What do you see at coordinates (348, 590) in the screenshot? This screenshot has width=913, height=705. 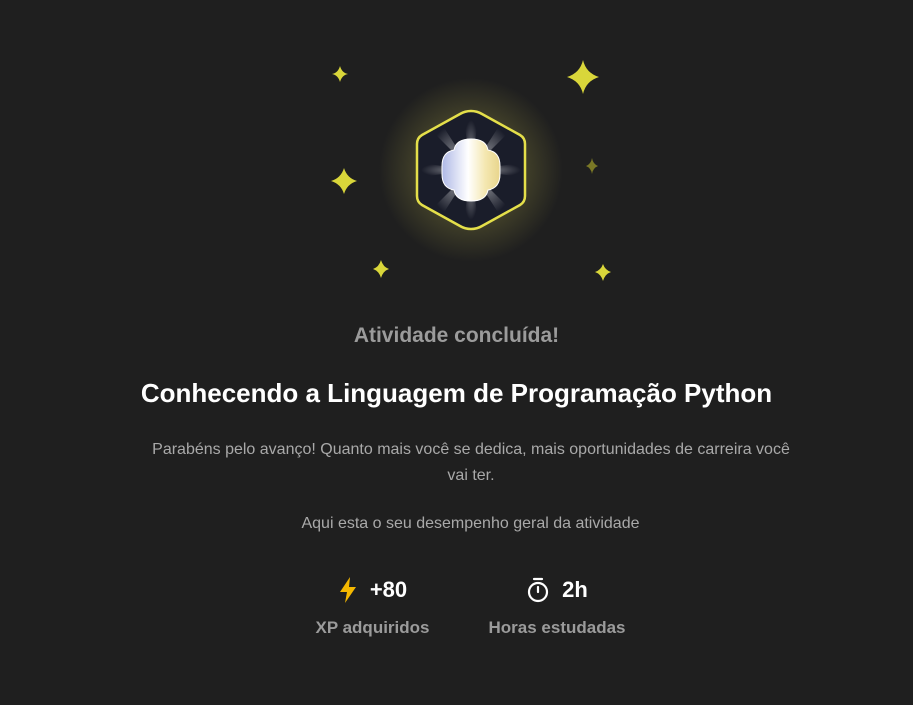 I see `lightning-icon` at bounding box center [348, 590].